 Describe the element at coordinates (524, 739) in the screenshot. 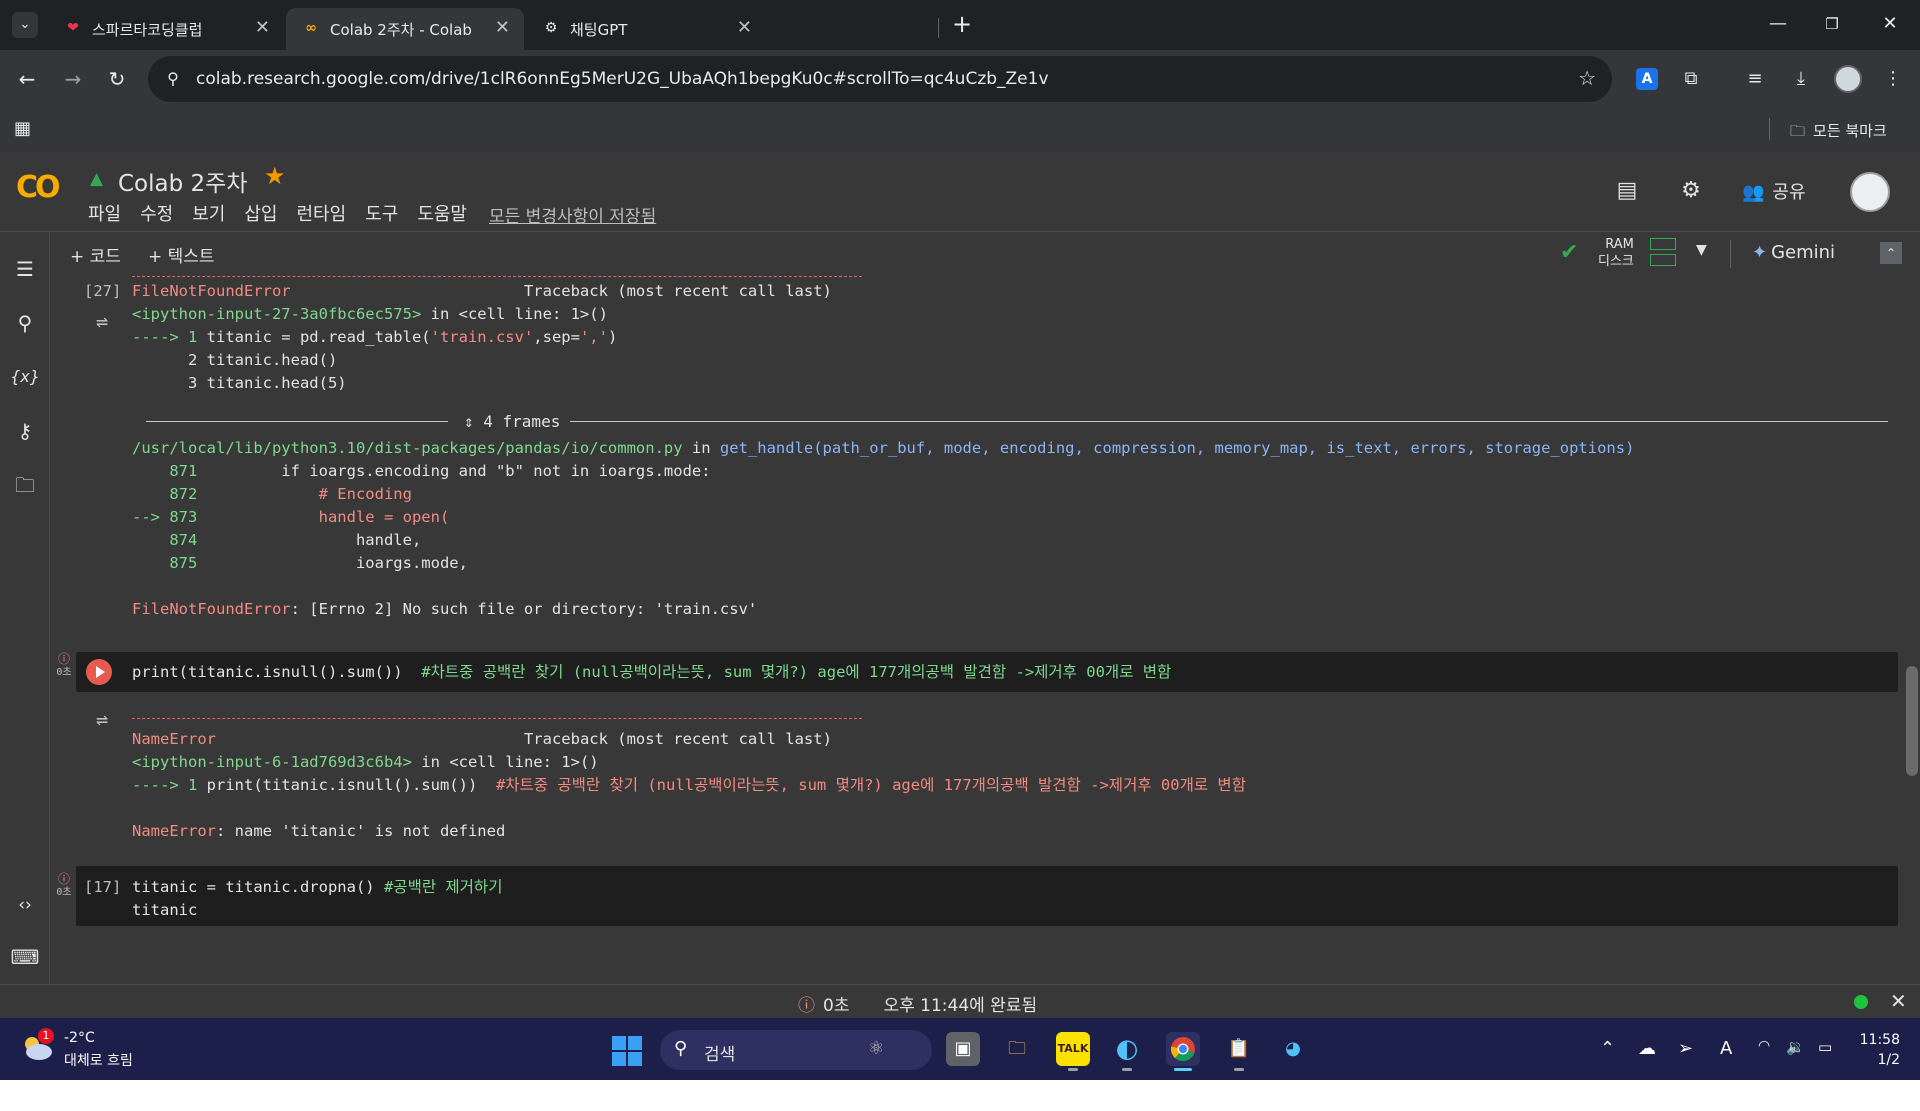

I see `traceback-header: Traceback (most recent call last)` at that location.